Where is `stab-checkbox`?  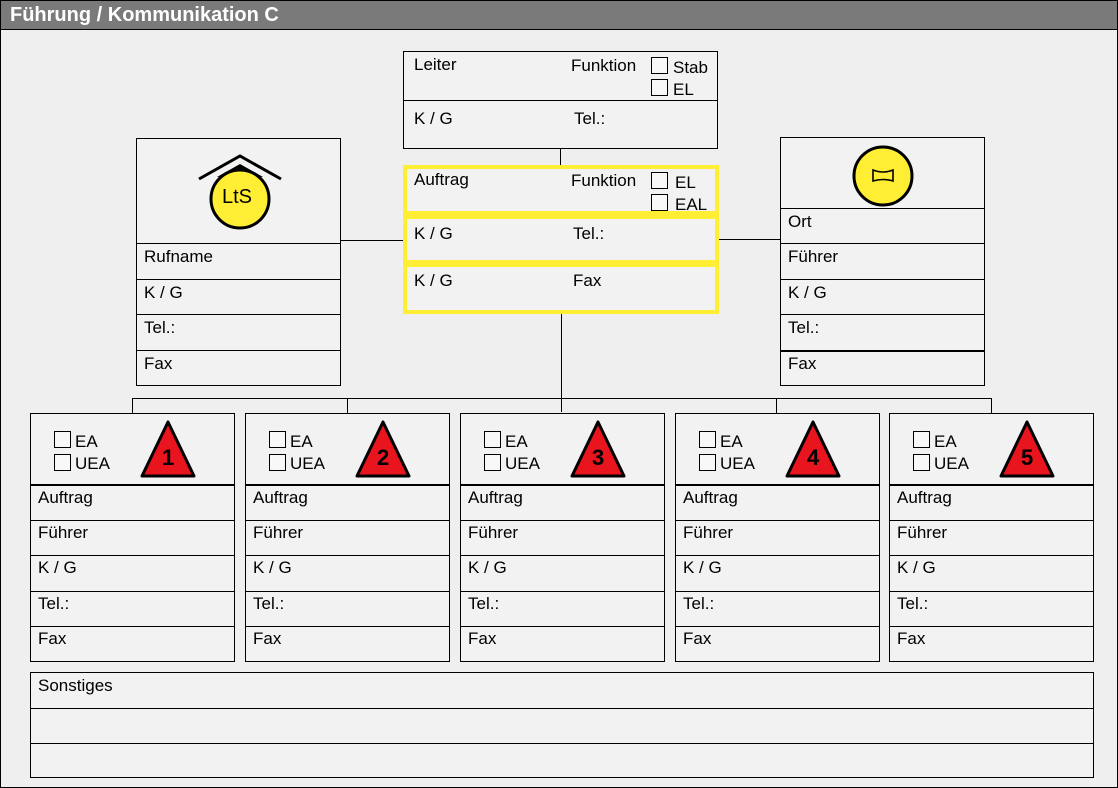
stab-checkbox is located at coordinates (659, 65).